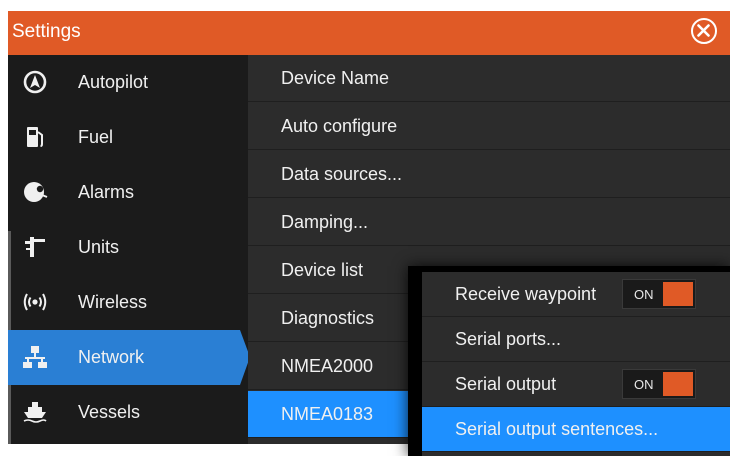 This screenshot has width=730, height=456. I want to click on sidebar-item-alarms: Alarms, so click(128, 192).